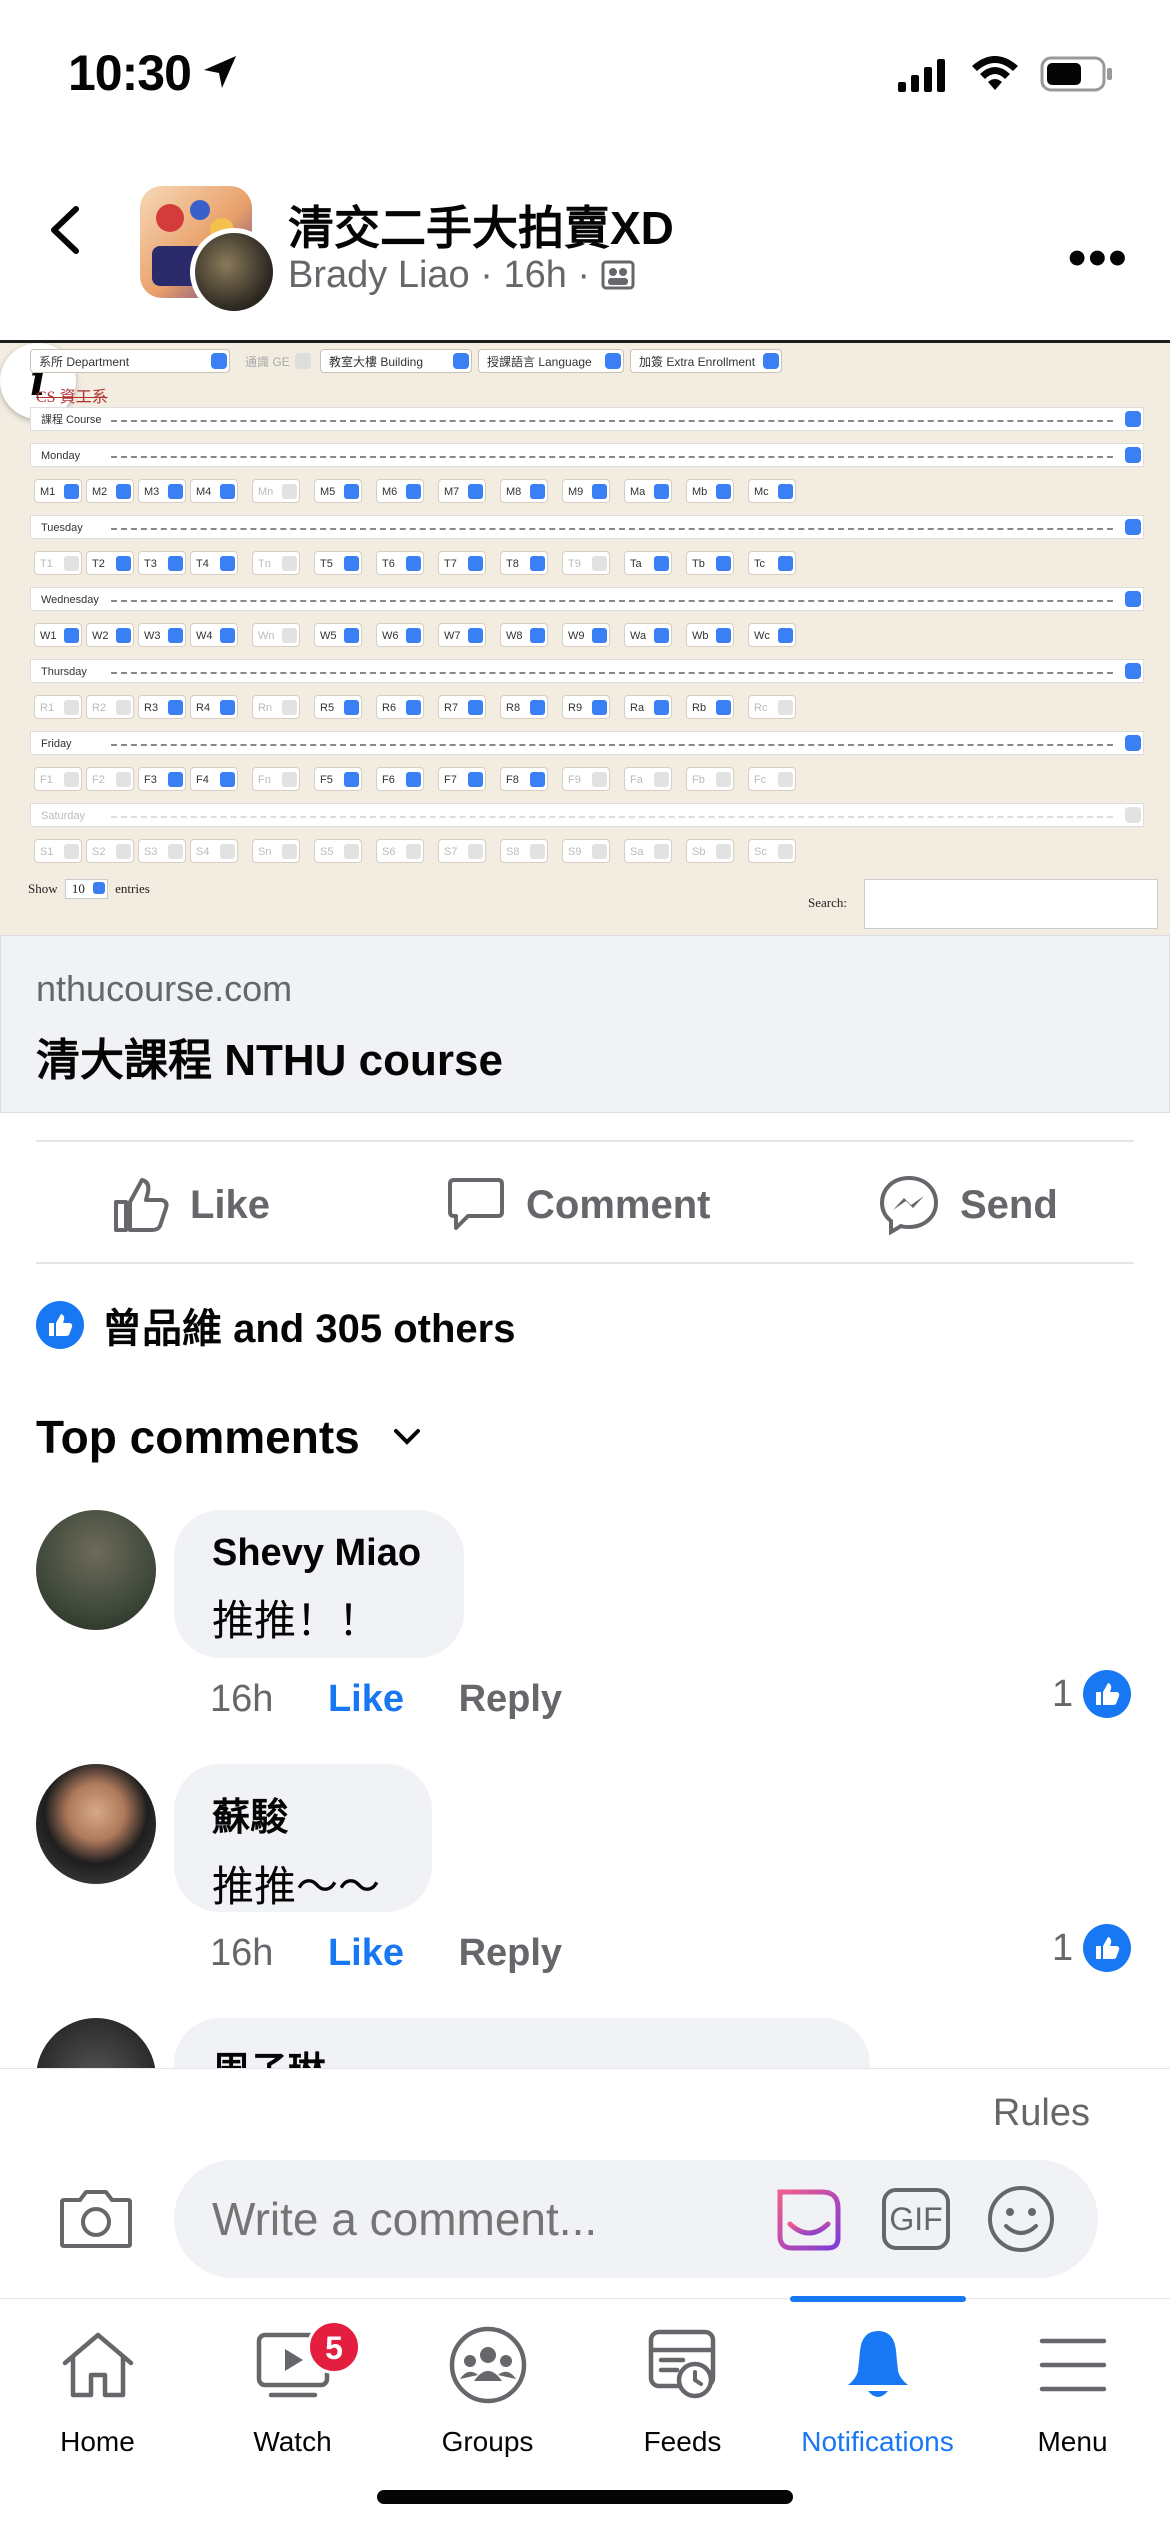 The width and height of the screenshot is (1170, 2533). I want to click on slot-select: M8, so click(524, 491).